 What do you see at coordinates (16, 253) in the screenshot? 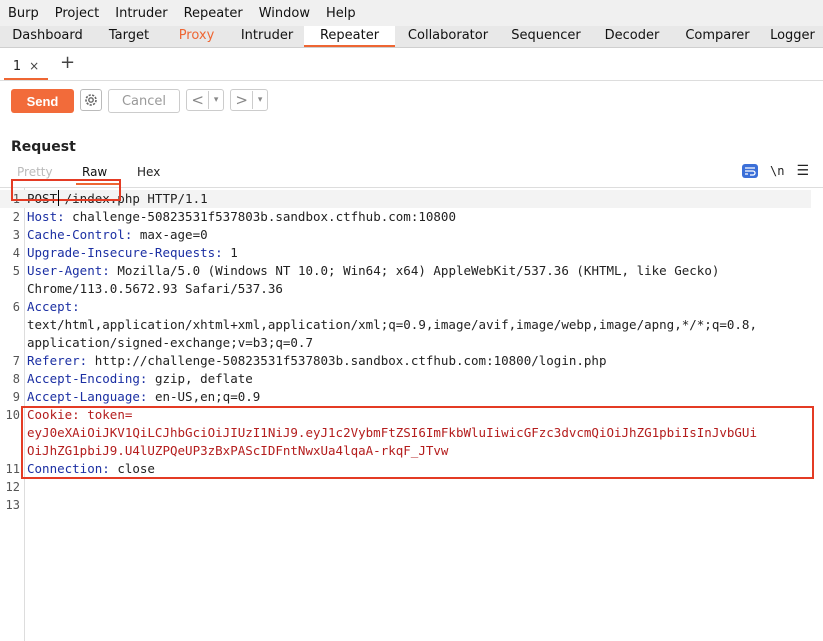
I see `line-number: 4` at bounding box center [16, 253].